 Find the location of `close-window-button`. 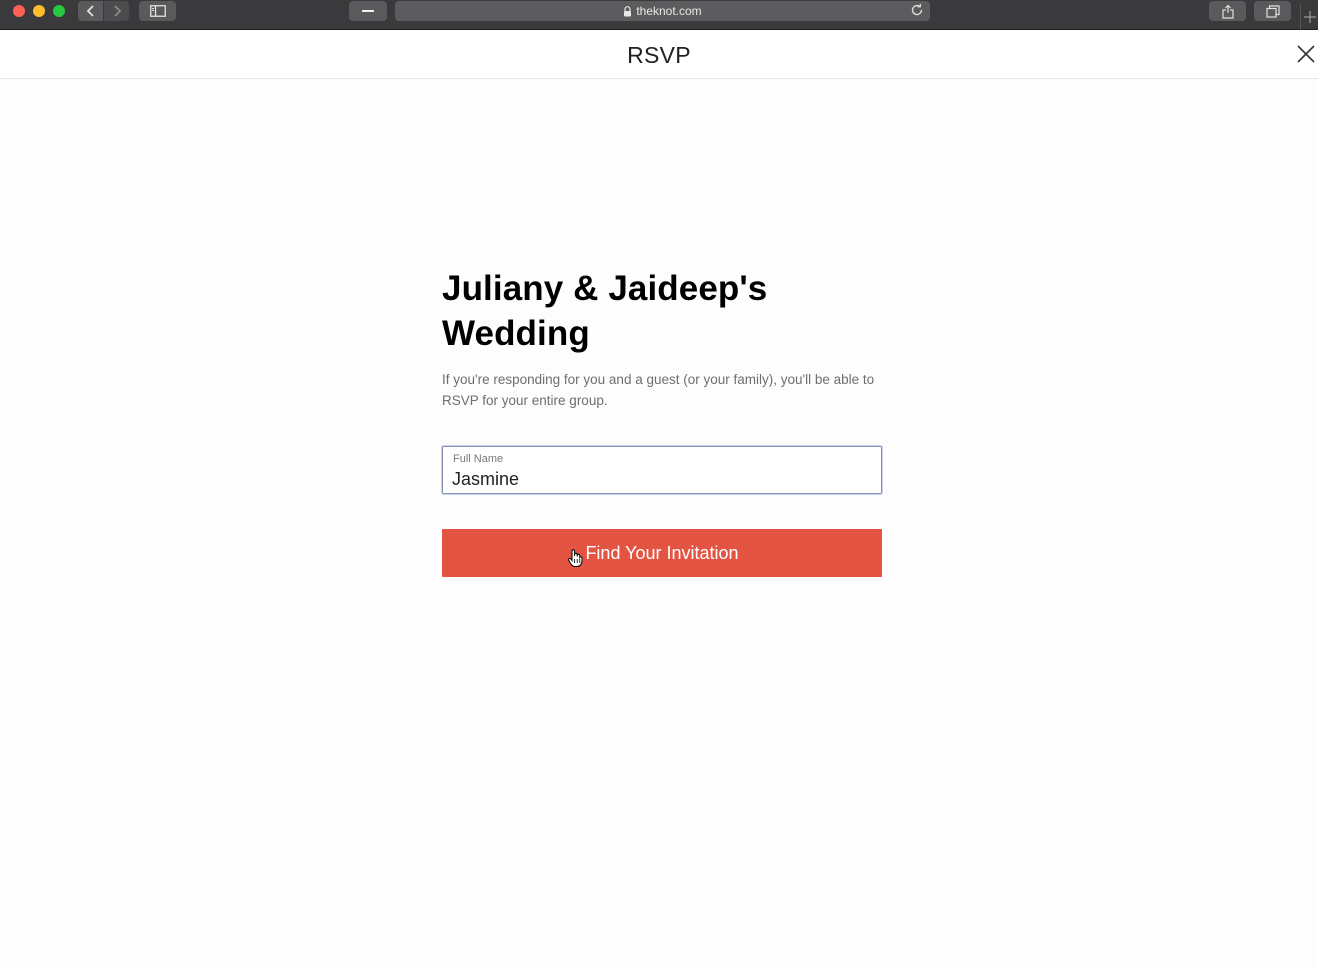

close-window-button is located at coordinates (19, 11).